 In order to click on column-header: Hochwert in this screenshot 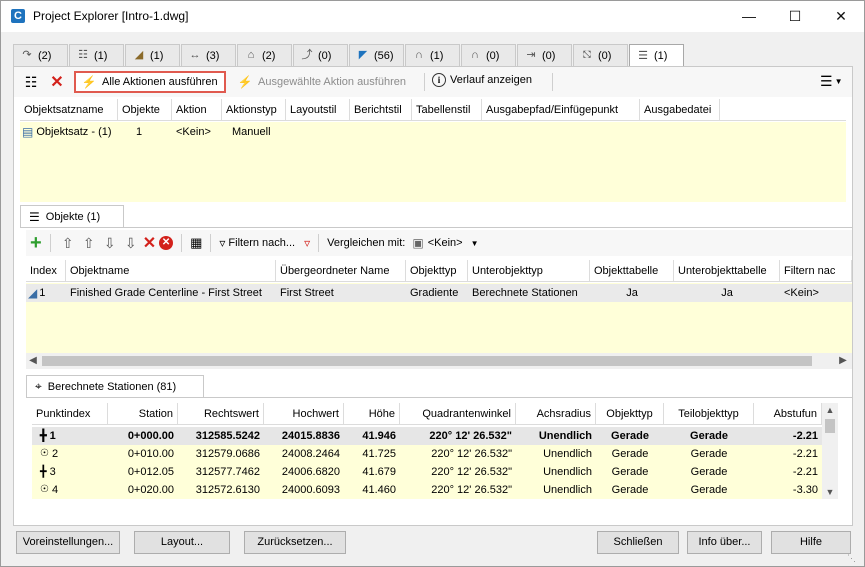, I will do `click(304, 414)`.